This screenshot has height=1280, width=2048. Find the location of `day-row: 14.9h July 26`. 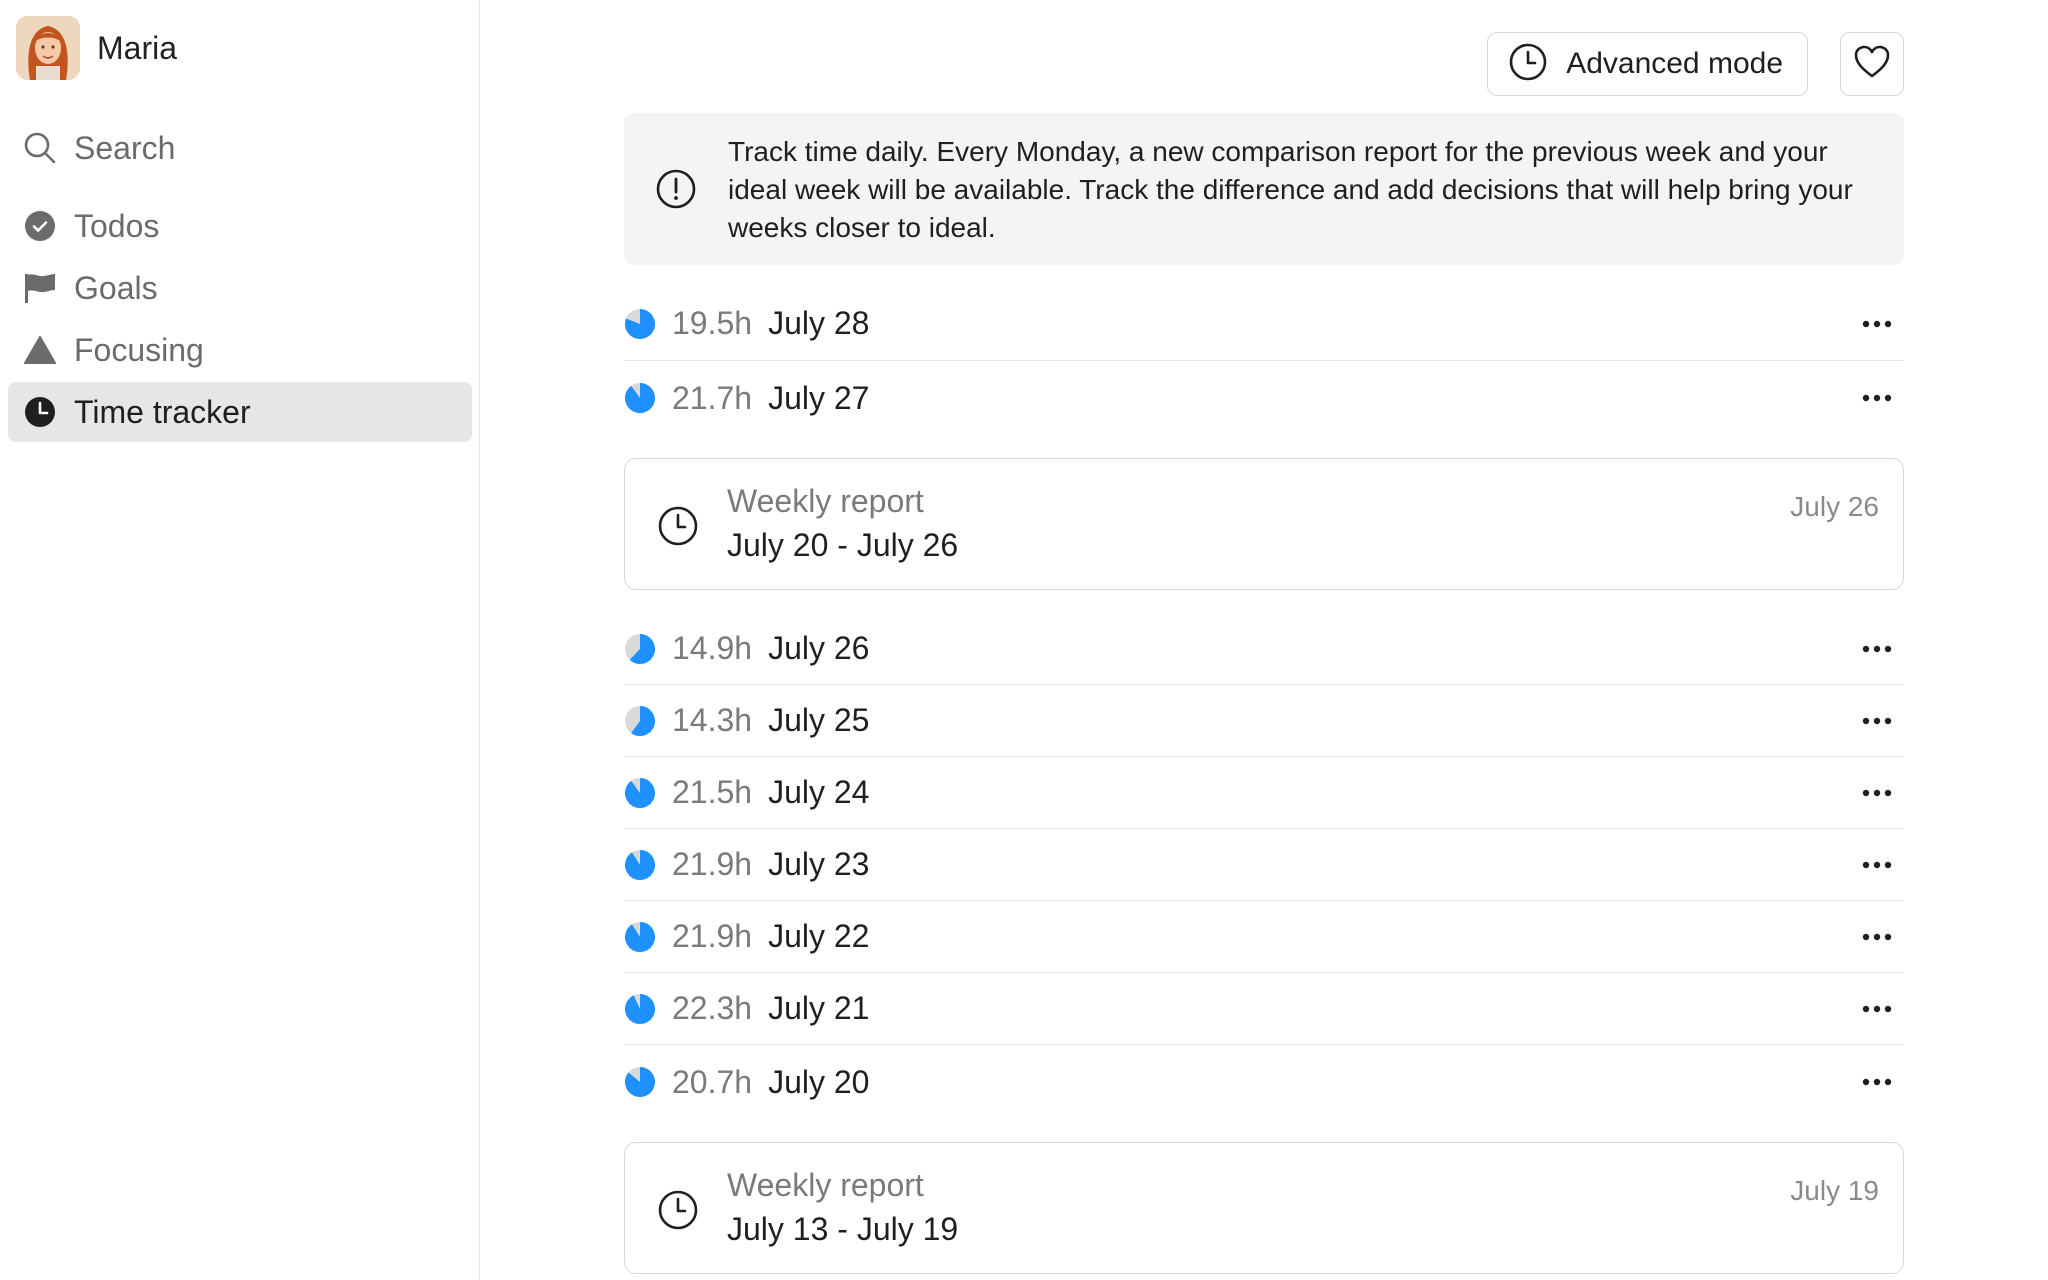

day-row: 14.9h July 26 is located at coordinates (1264, 649).